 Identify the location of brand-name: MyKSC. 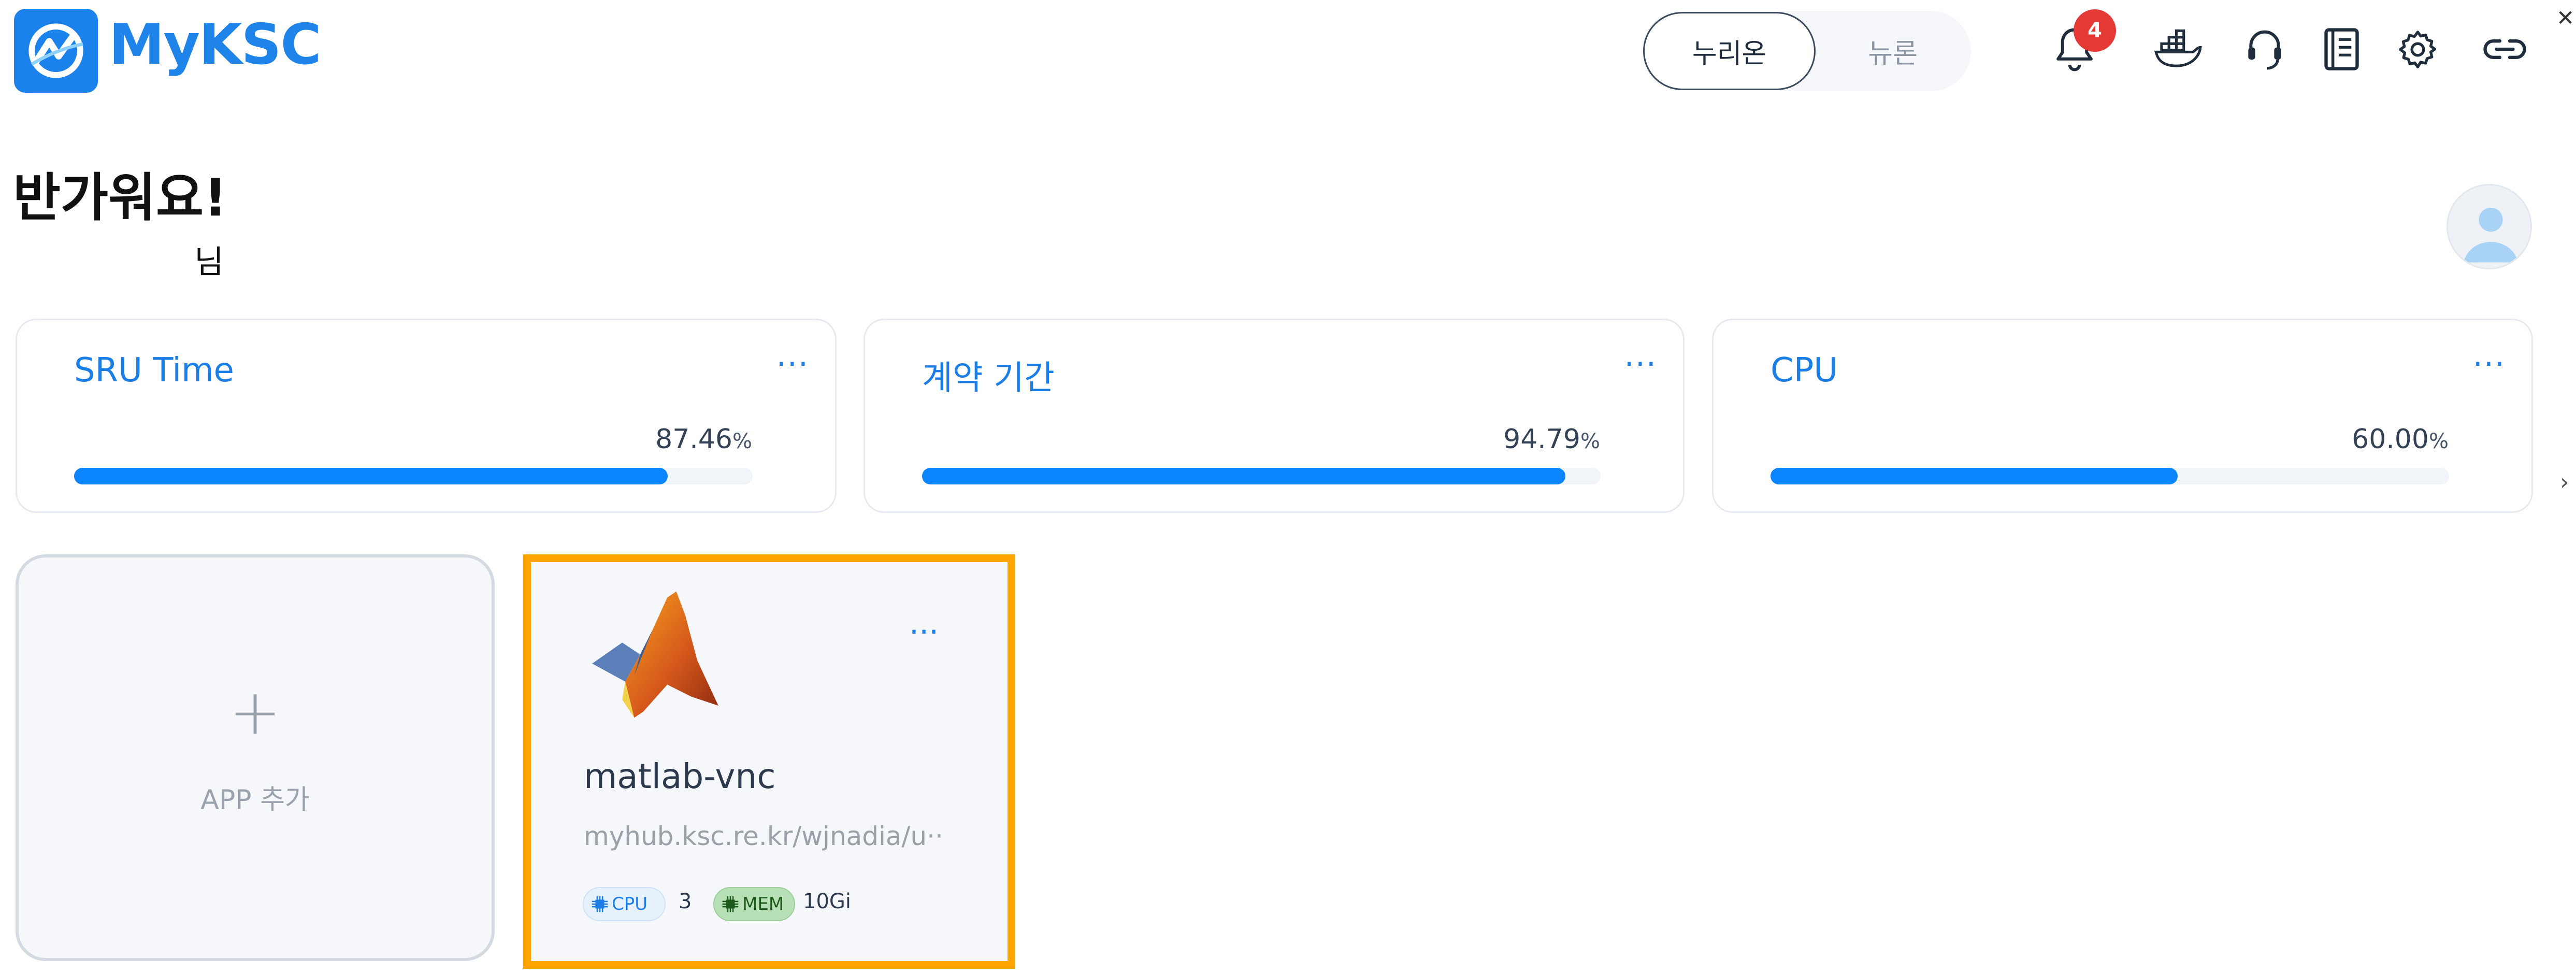
(215, 44).